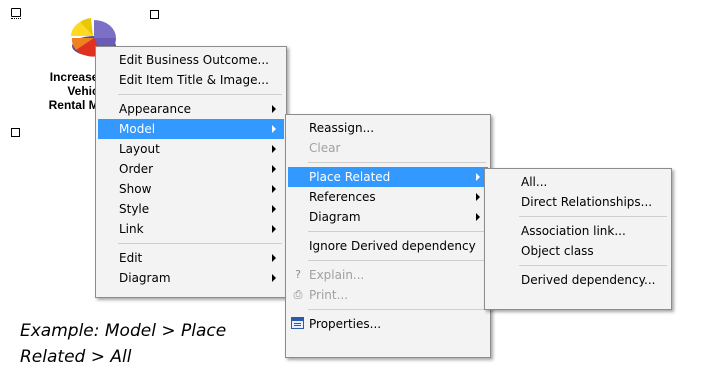  I want to click on menu-item-appearance: Appearance, so click(191, 109).